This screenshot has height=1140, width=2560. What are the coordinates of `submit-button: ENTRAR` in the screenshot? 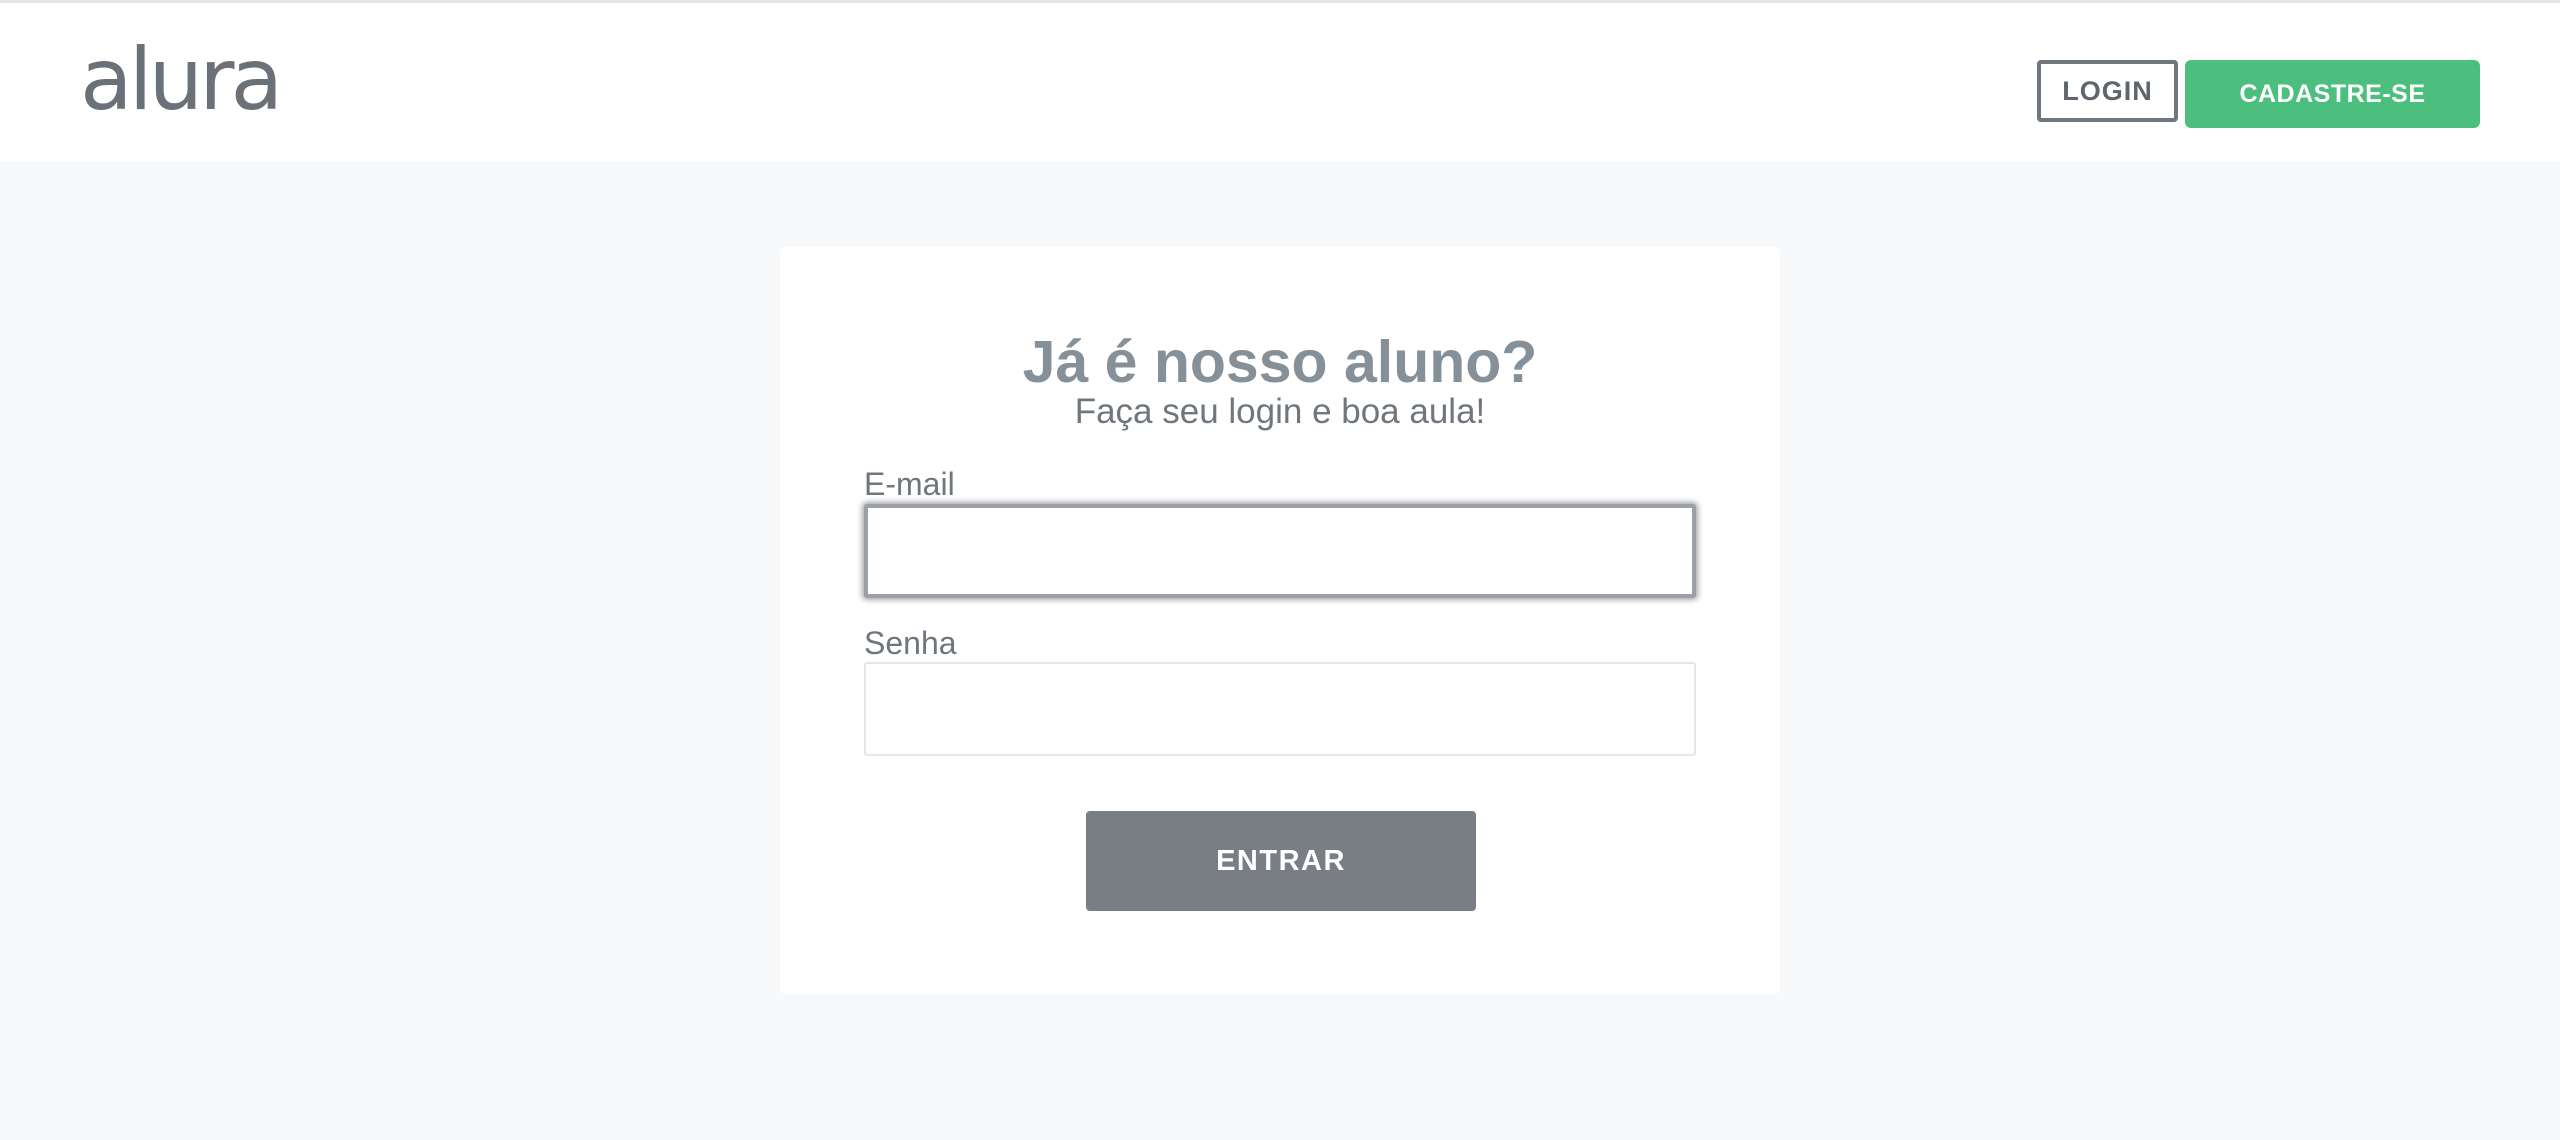 It's located at (1281, 861).